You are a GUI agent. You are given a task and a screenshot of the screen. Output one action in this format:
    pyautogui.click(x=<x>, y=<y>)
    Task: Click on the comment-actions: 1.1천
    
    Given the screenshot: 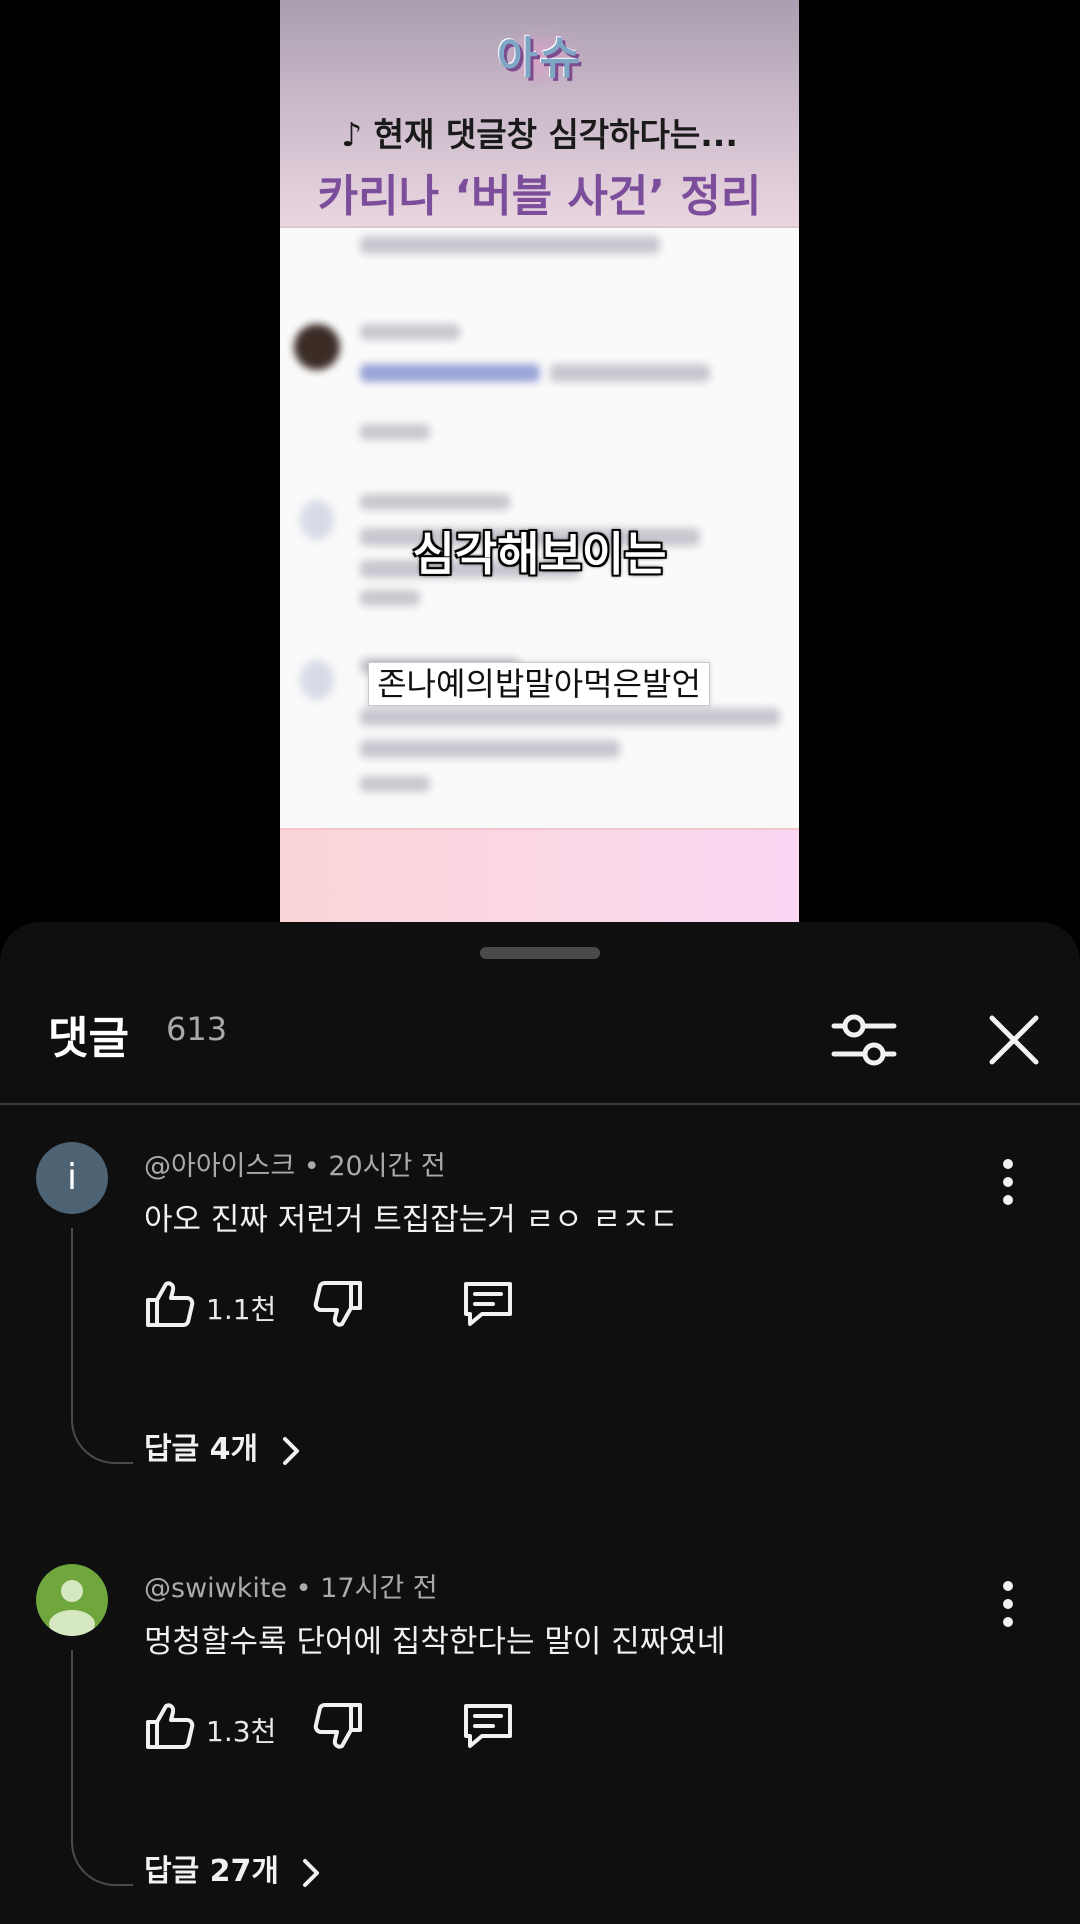 What is the action you would take?
    pyautogui.click(x=394, y=1306)
    